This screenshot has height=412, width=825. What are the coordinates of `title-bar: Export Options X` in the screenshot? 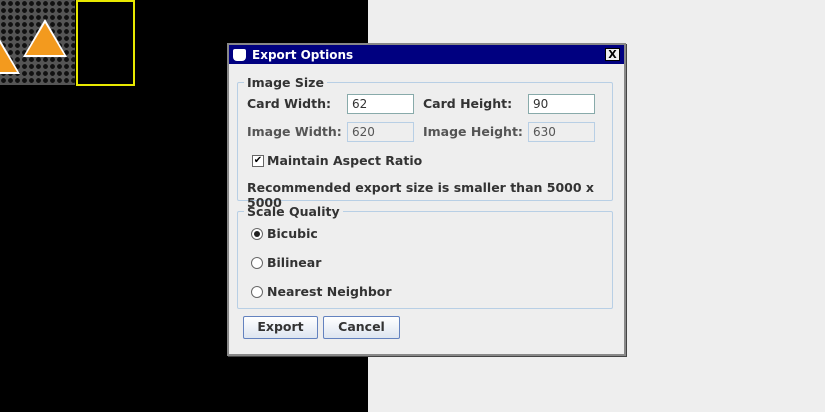 It's located at (426, 54).